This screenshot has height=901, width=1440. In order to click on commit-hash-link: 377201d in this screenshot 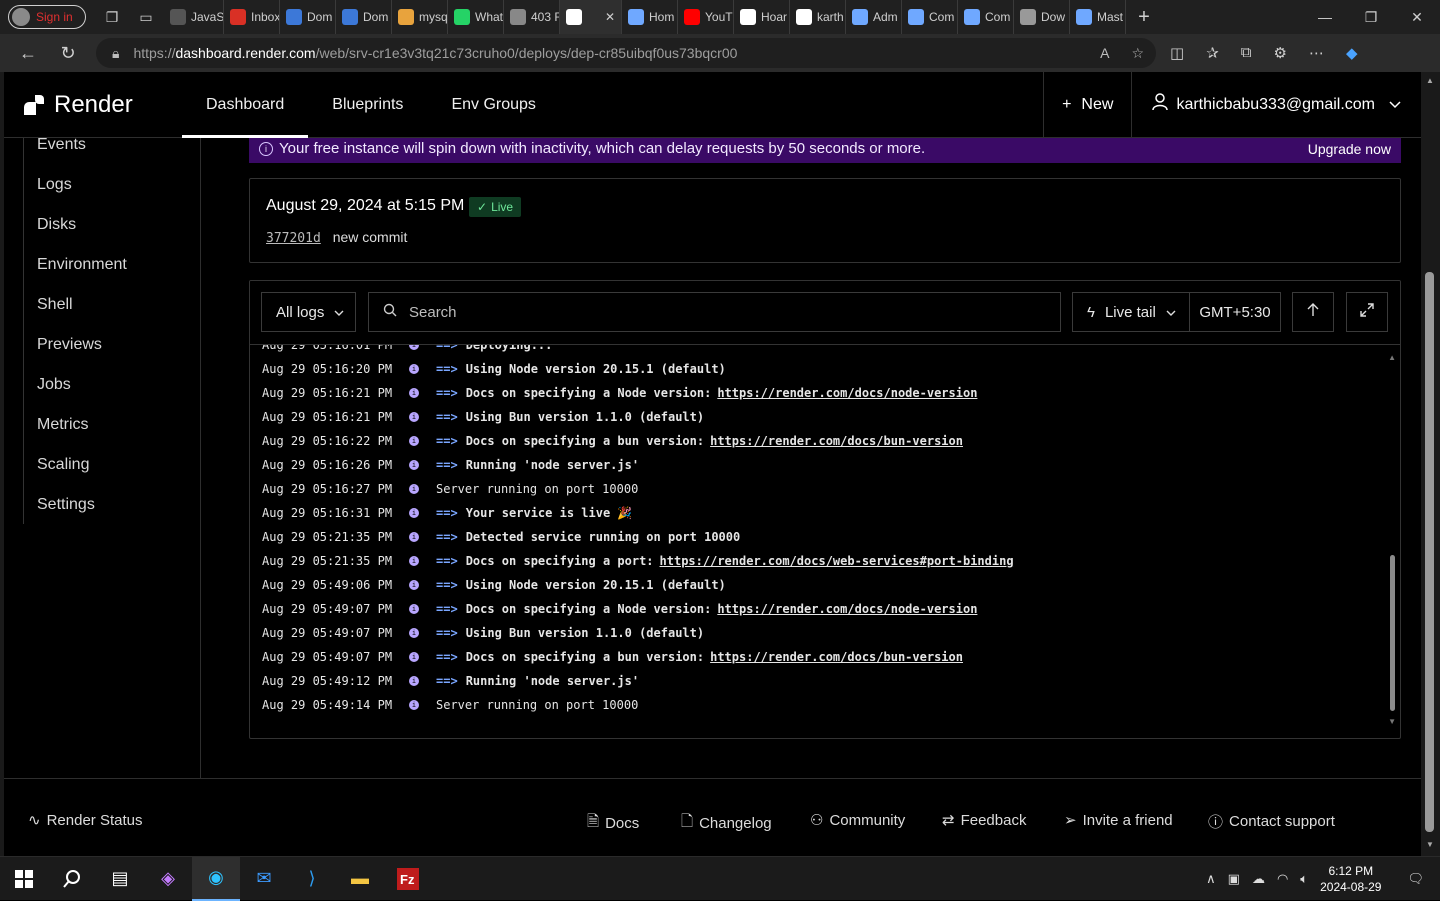, I will do `click(293, 238)`.